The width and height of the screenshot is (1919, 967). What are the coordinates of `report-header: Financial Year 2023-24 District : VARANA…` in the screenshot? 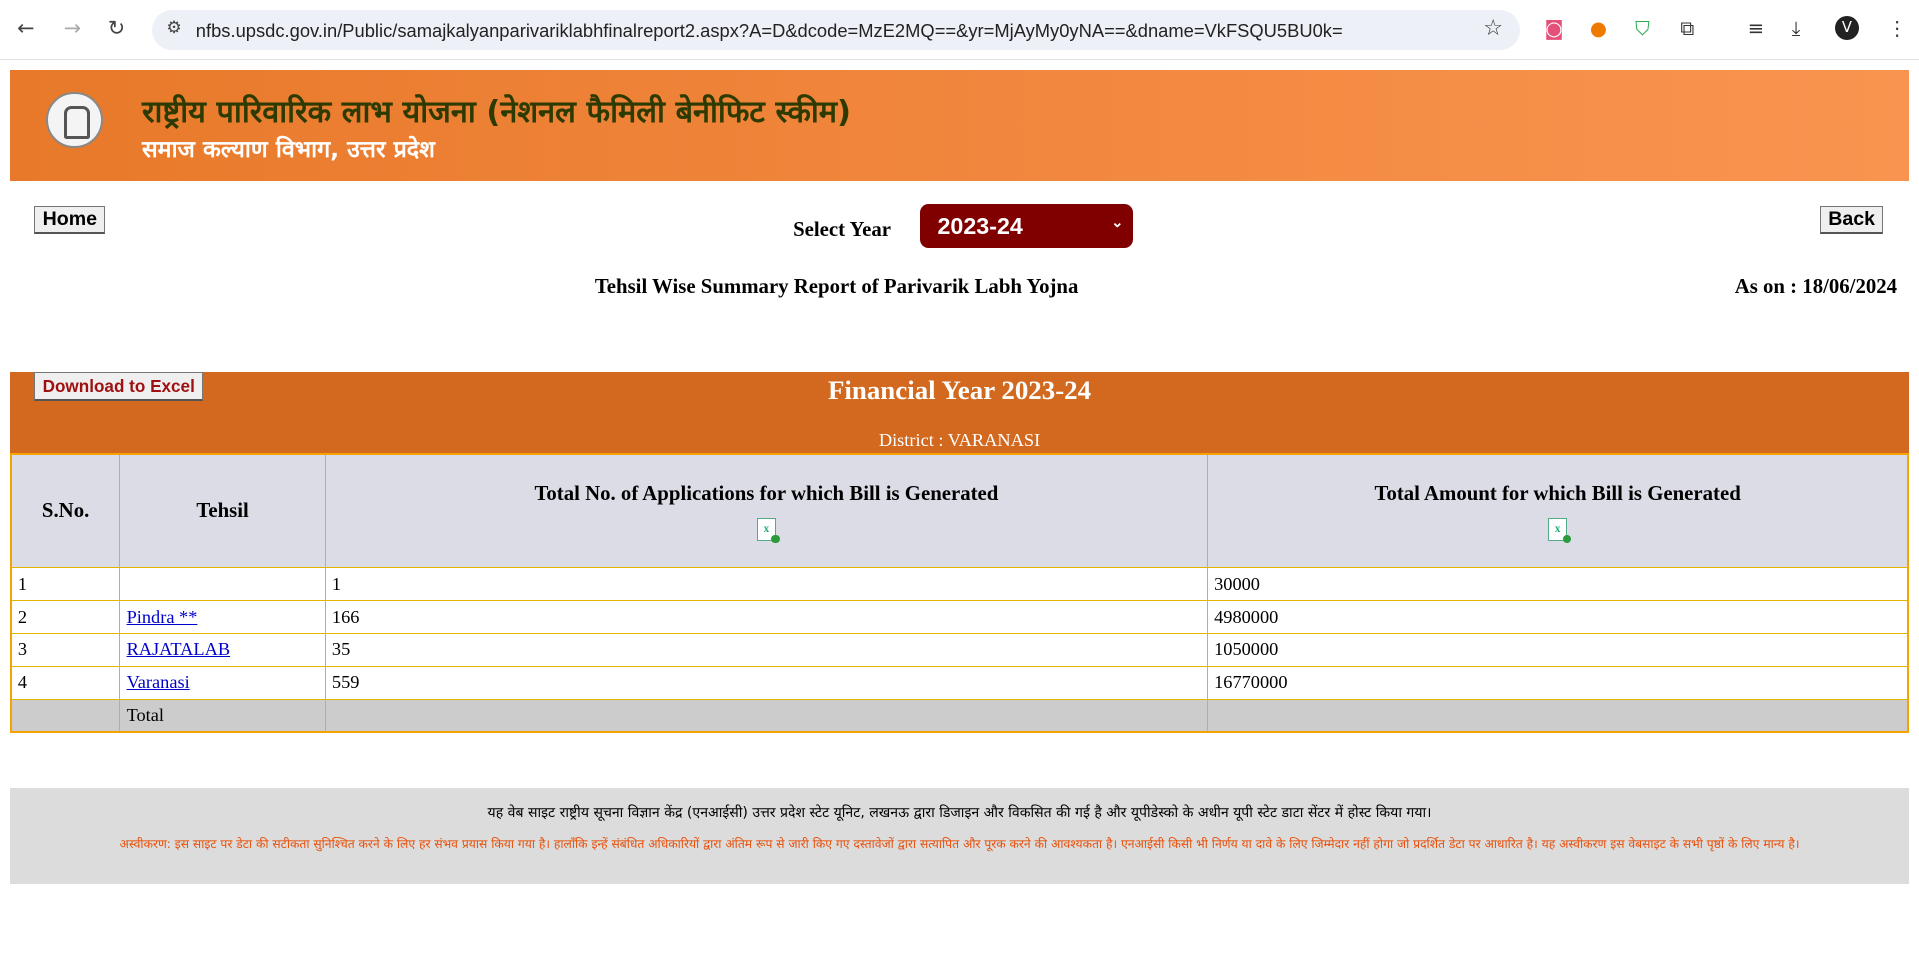 It's located at (959, 412).